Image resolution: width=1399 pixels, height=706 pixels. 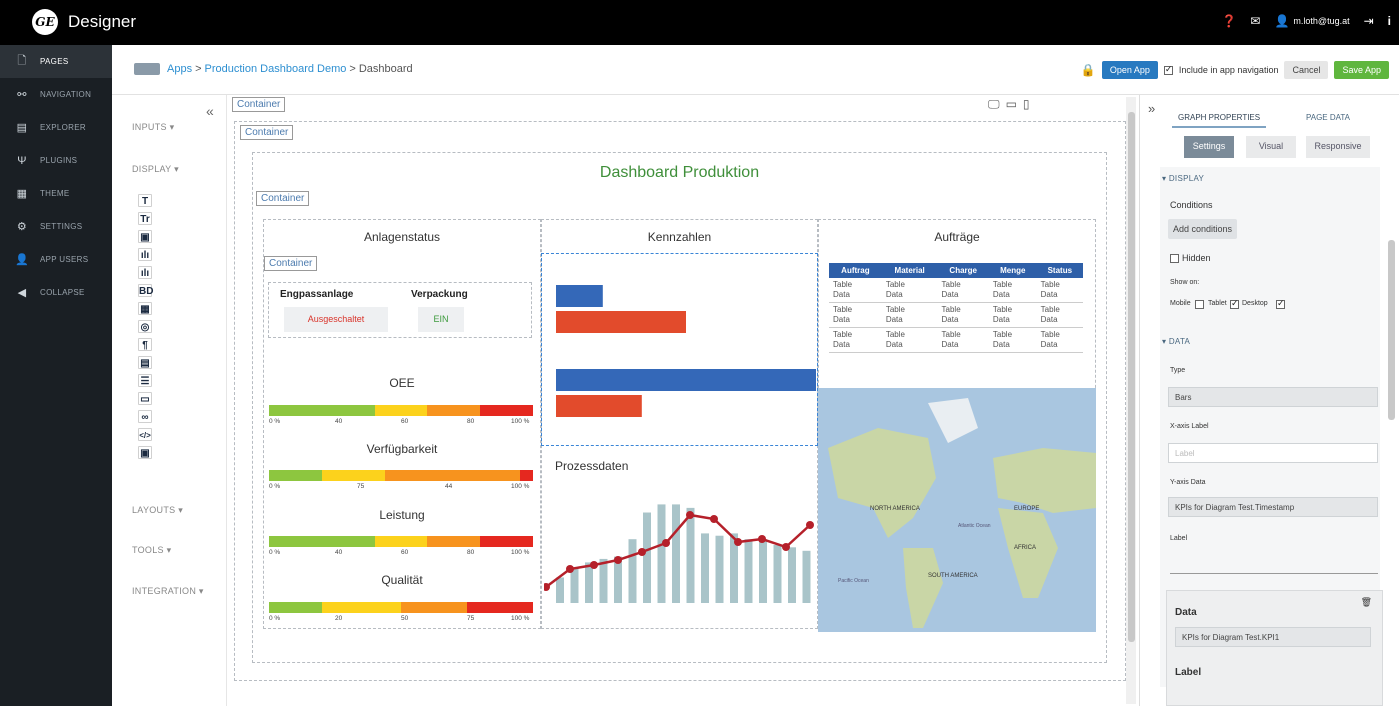 I want to click on sidebar-item-navigation: ⚯ NAVIGATION, so click(x=56, y=94).